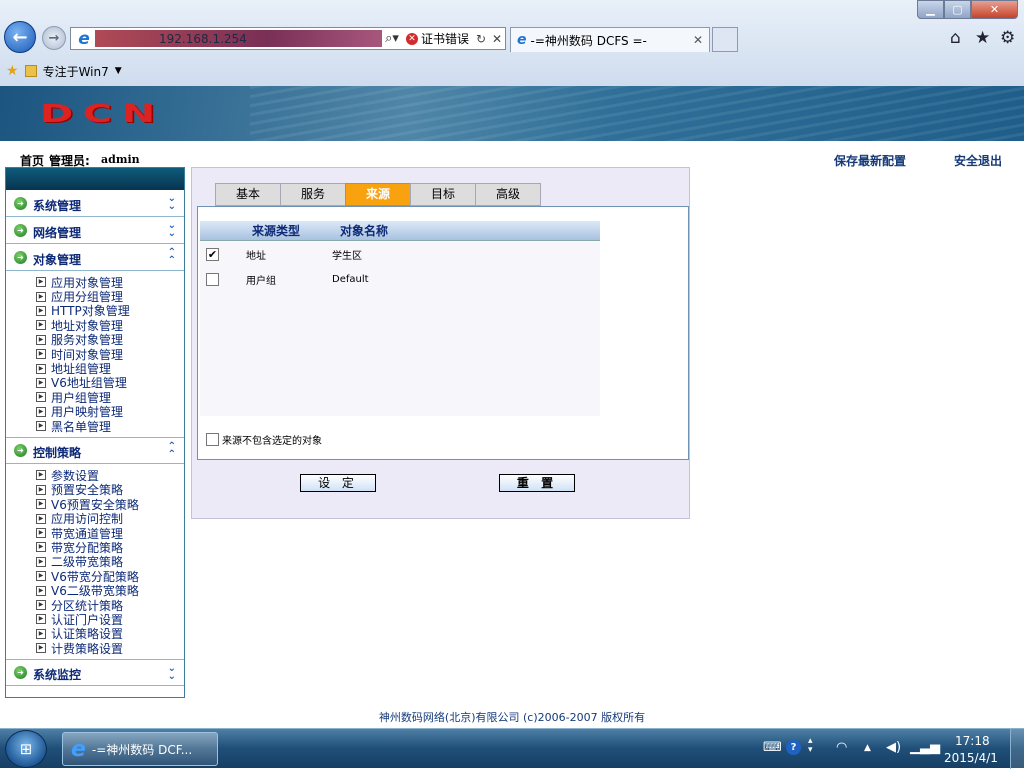  What do you see at coordinates (972, 741) in the screenshot?
I see `clock-time: 17:18` at bounding box center [972, 741].